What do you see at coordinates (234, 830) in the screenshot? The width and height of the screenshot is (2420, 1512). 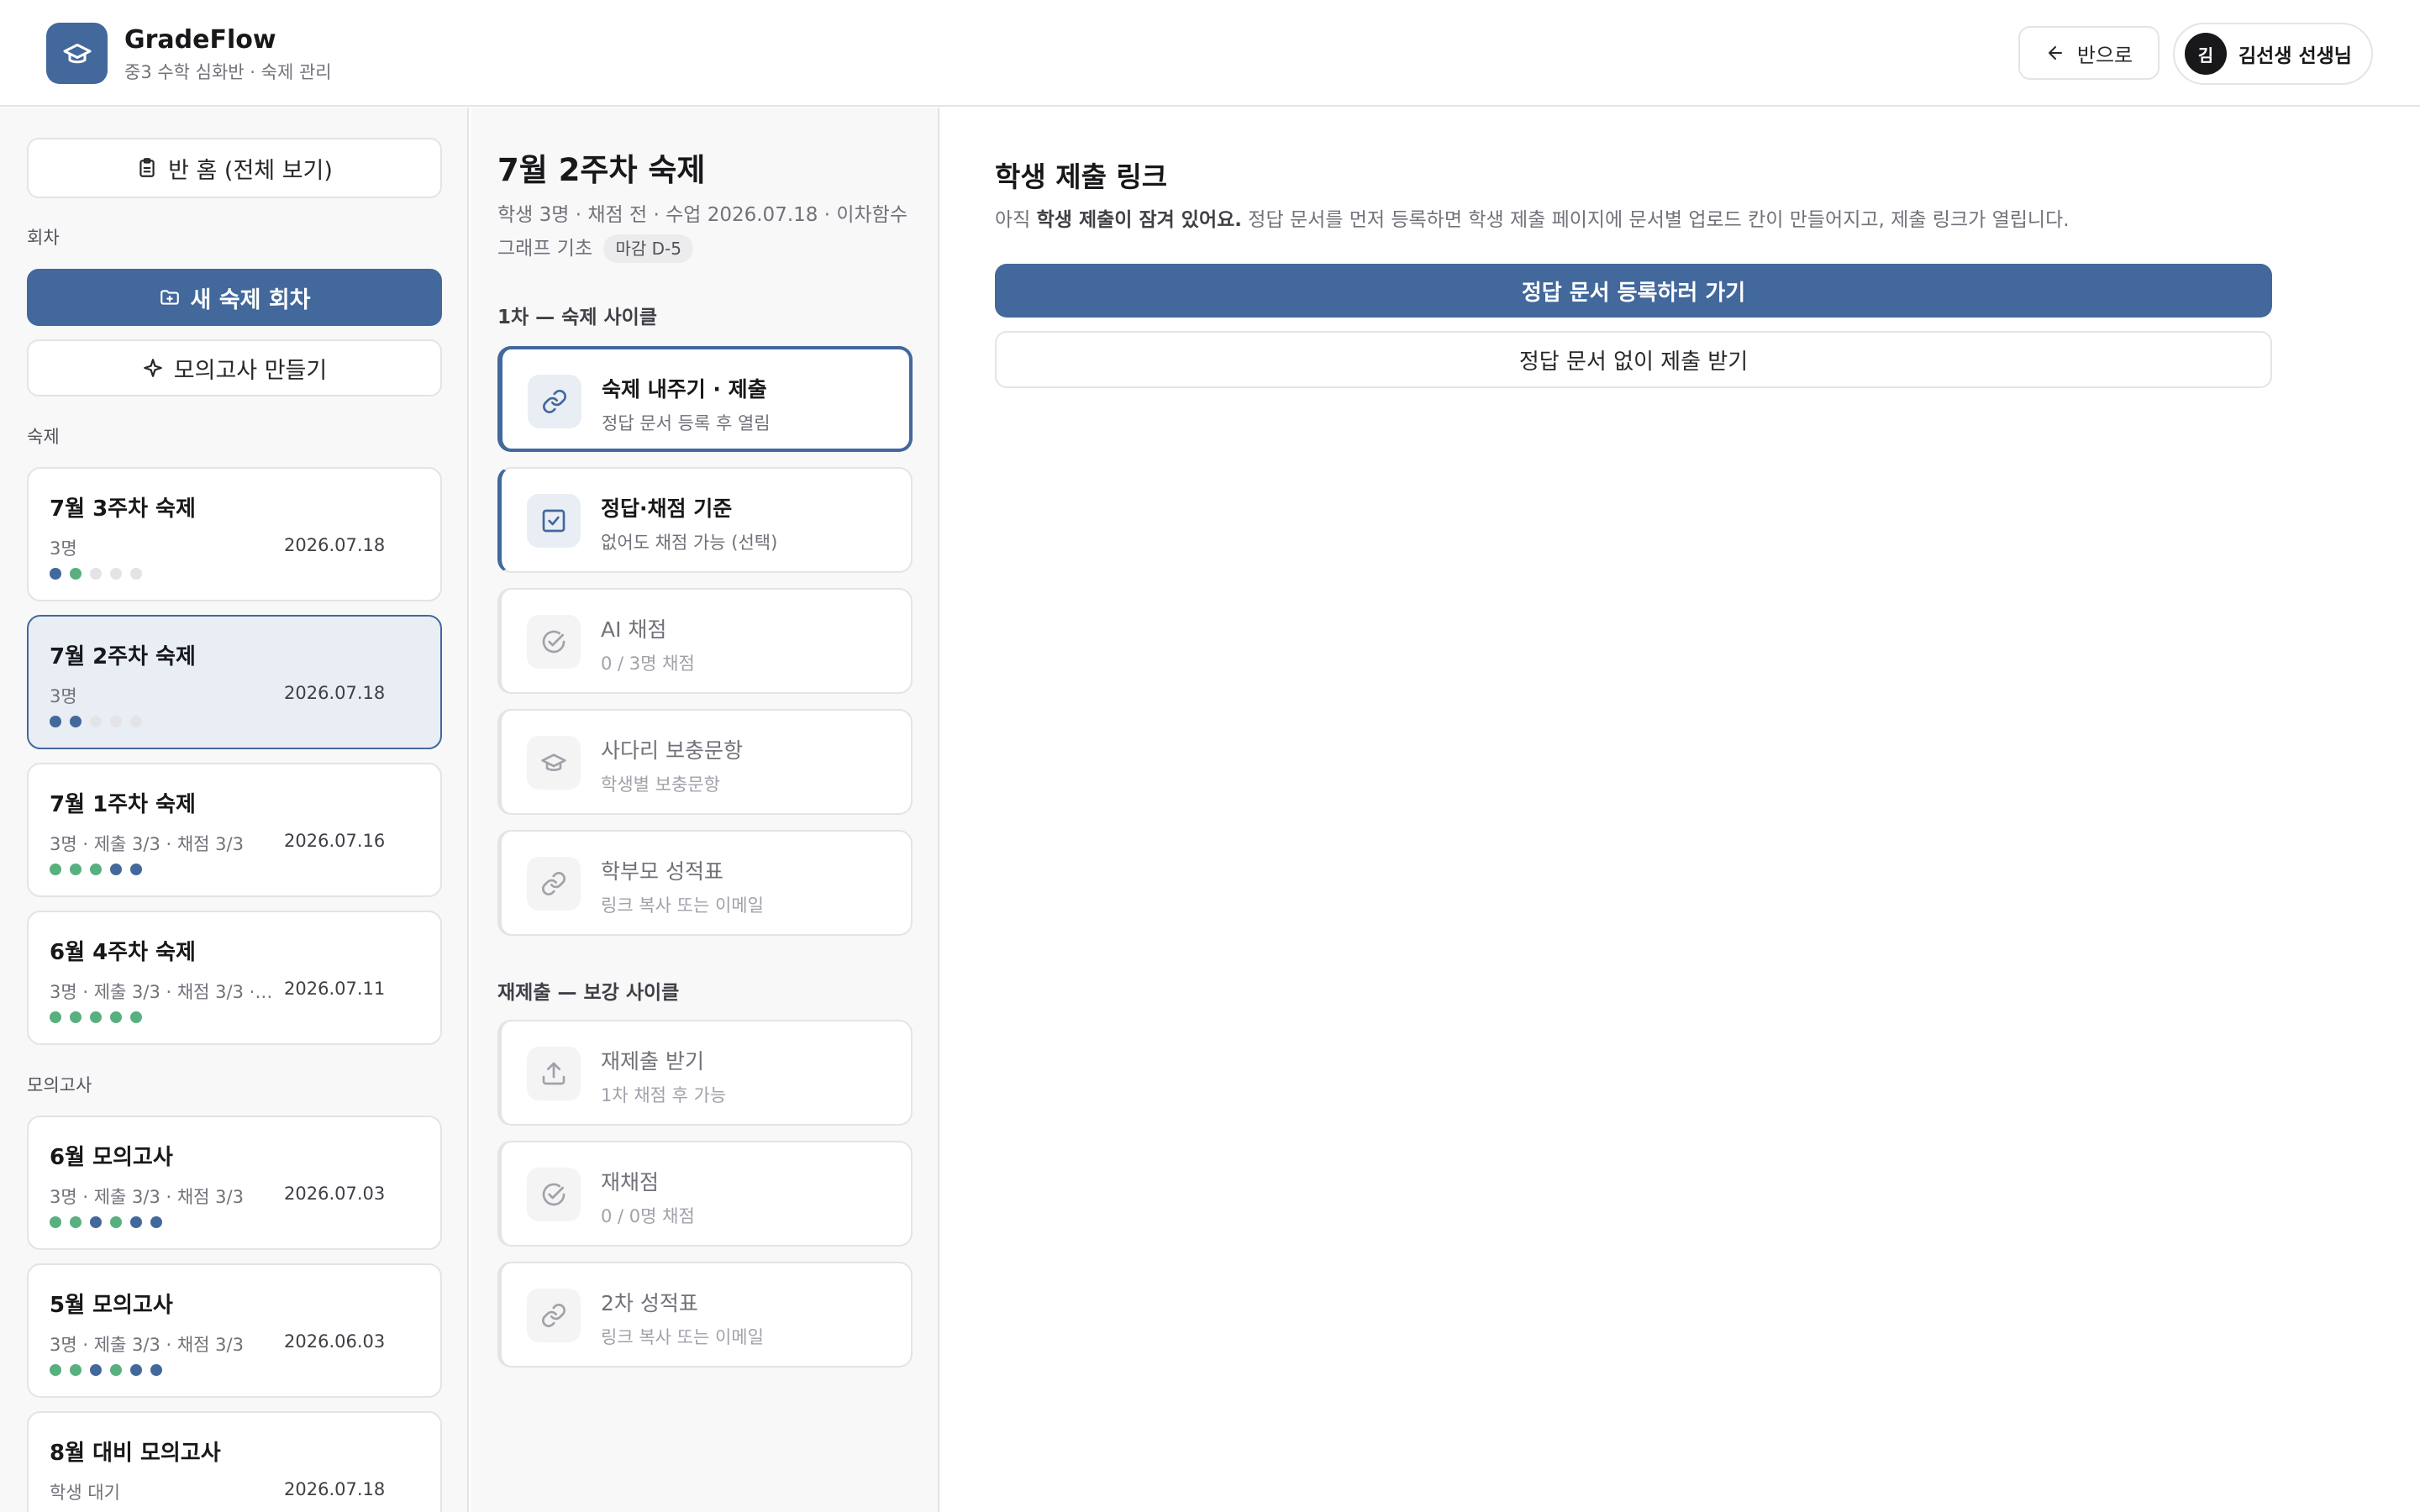 I see `homework-round-card: 7월 1주차 숙제 3명 · 제출 3/3 · 채점 3/3 2026.07.16` at bounding box center [234, 830].